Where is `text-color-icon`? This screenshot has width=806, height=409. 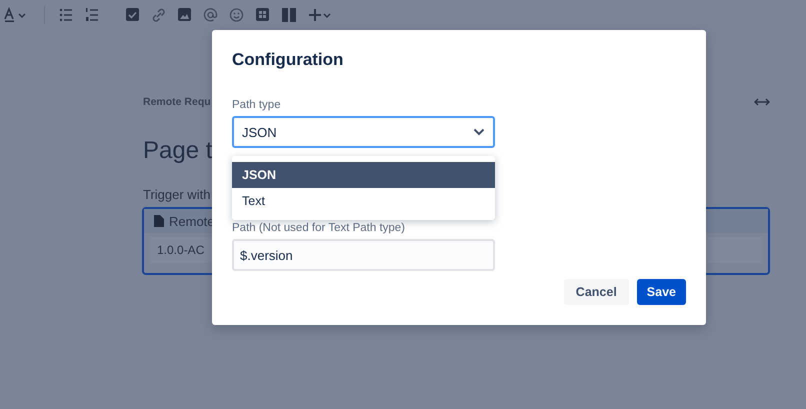 text-color-icon is located at coordinates (16, 15).